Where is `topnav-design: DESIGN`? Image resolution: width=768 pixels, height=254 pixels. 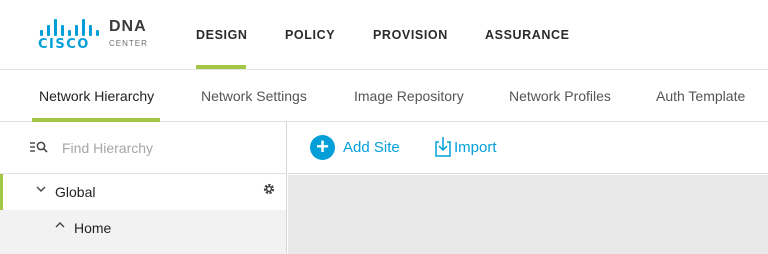 topnav-design: DESIGN is located at coordinates (222, 35).